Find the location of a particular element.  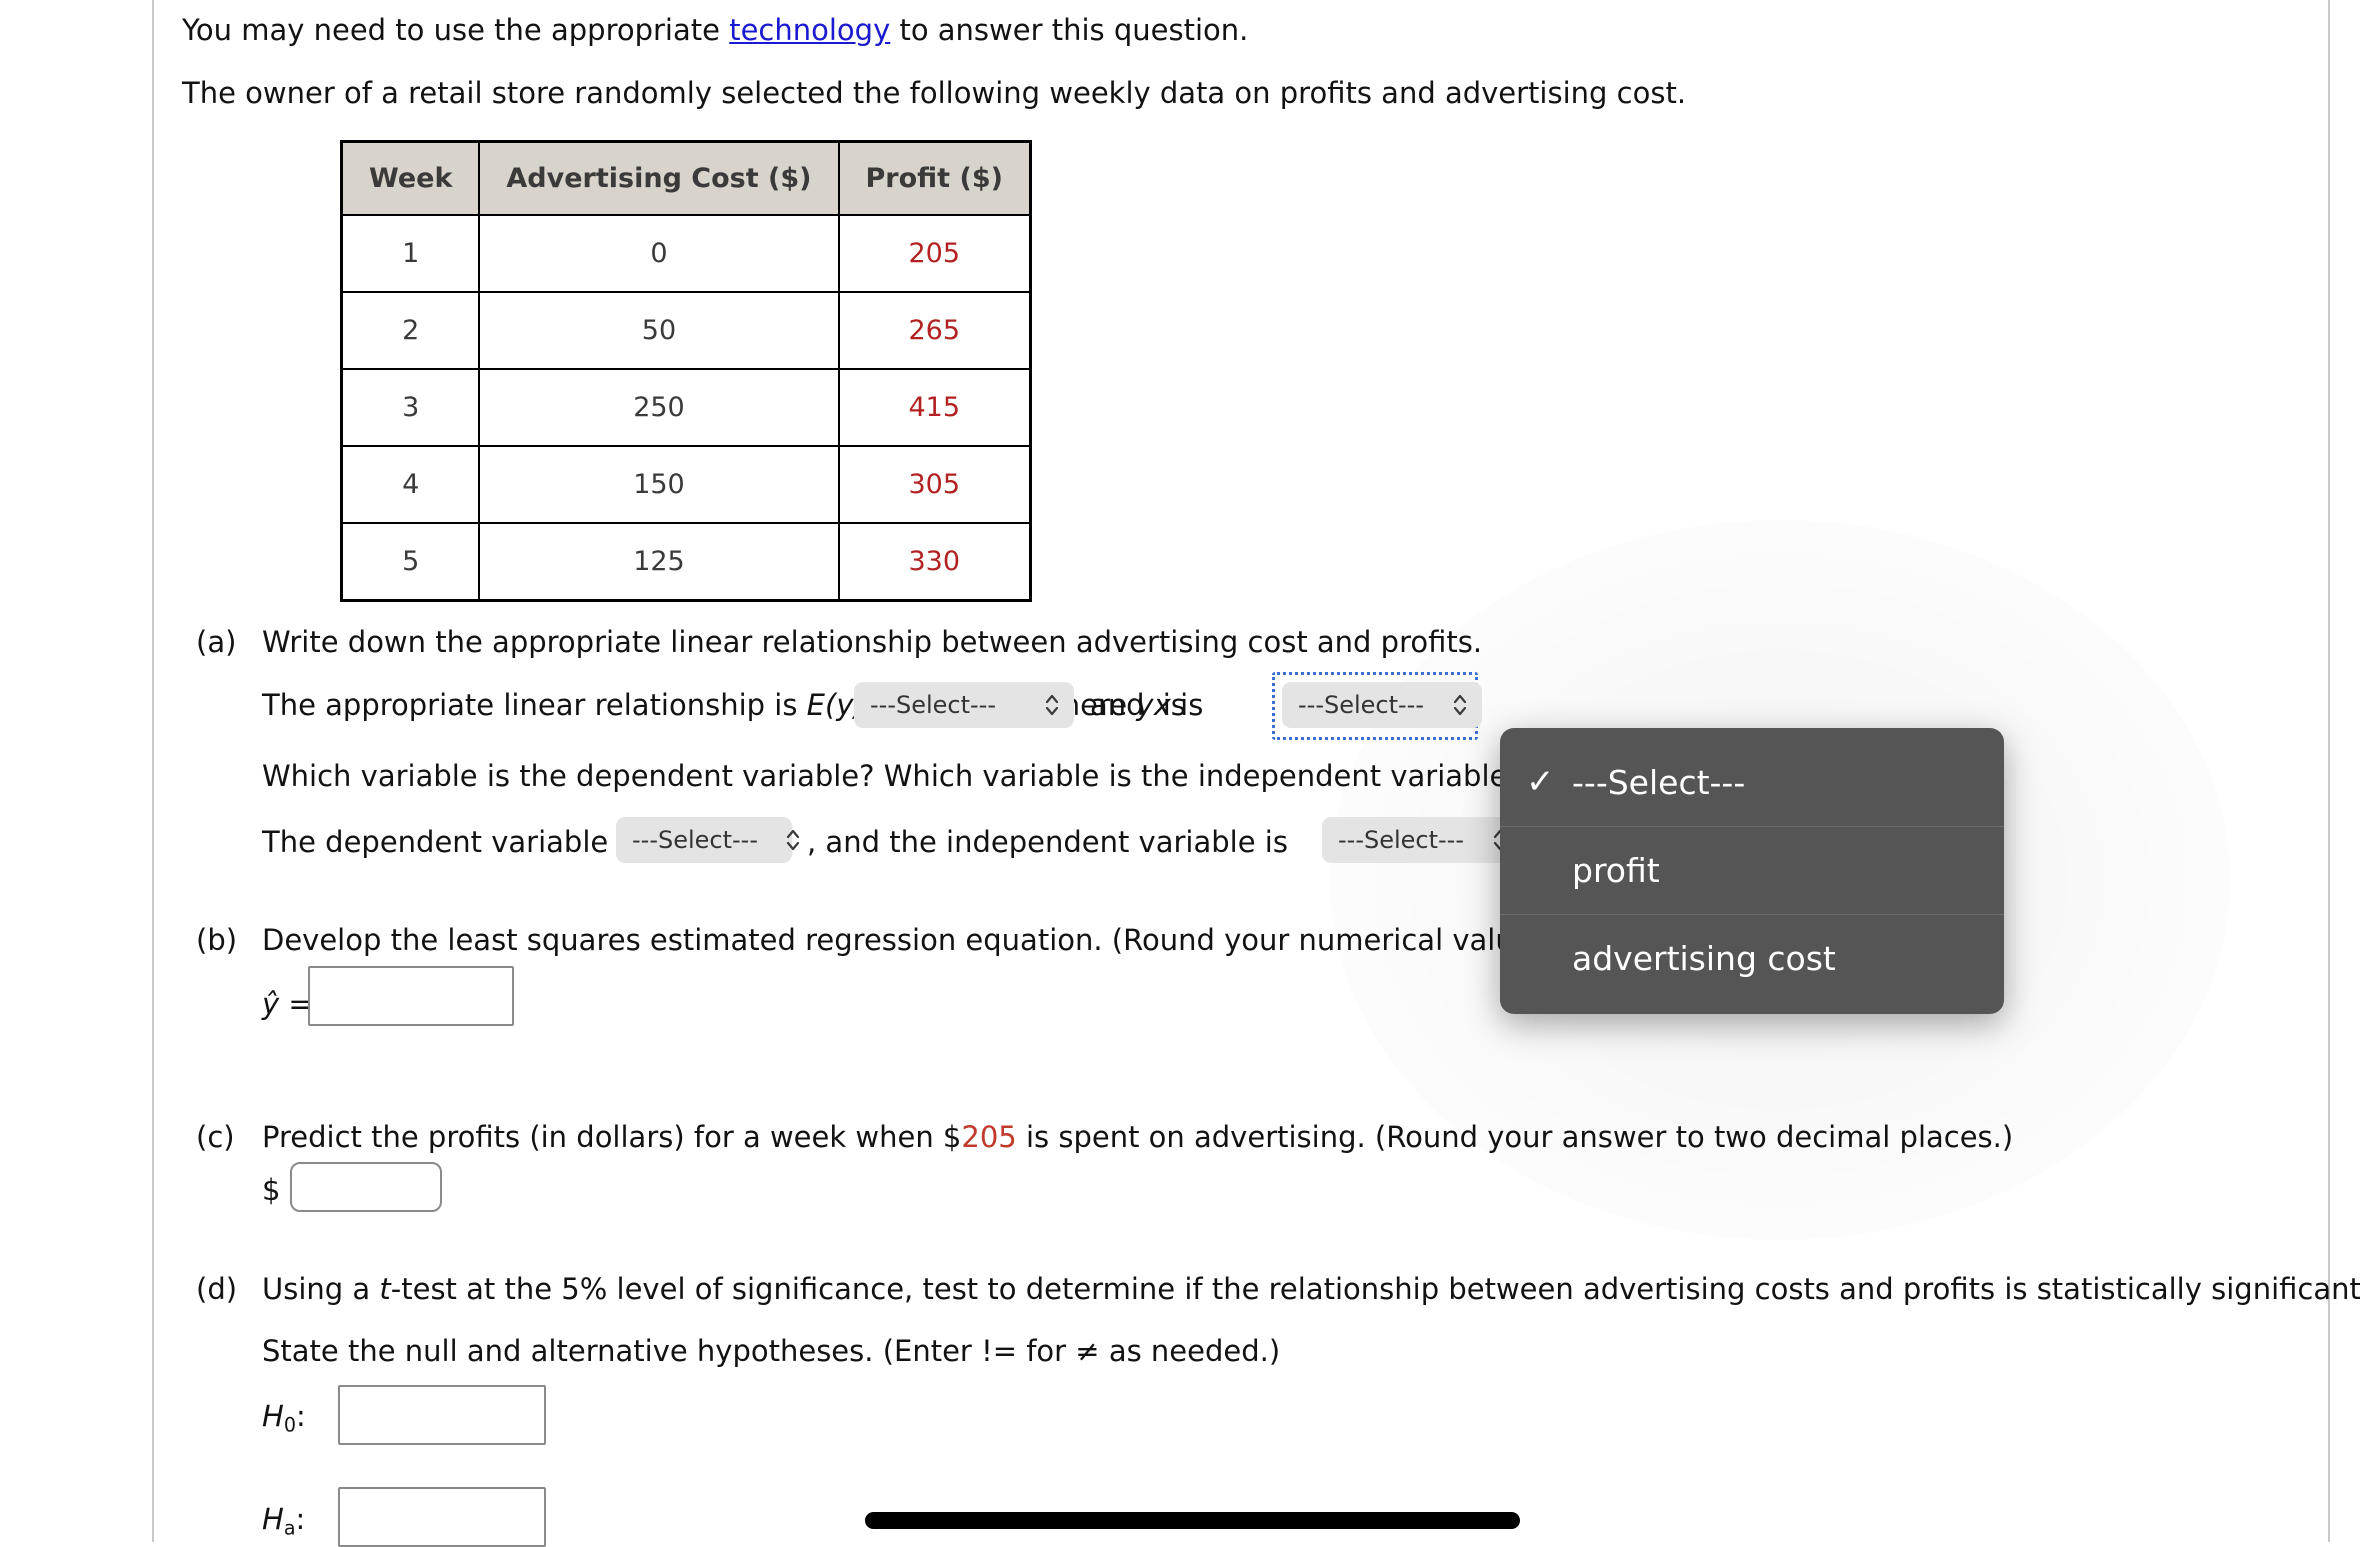

cell-advertising-cost: 250 is located at coordinates (659, 407).